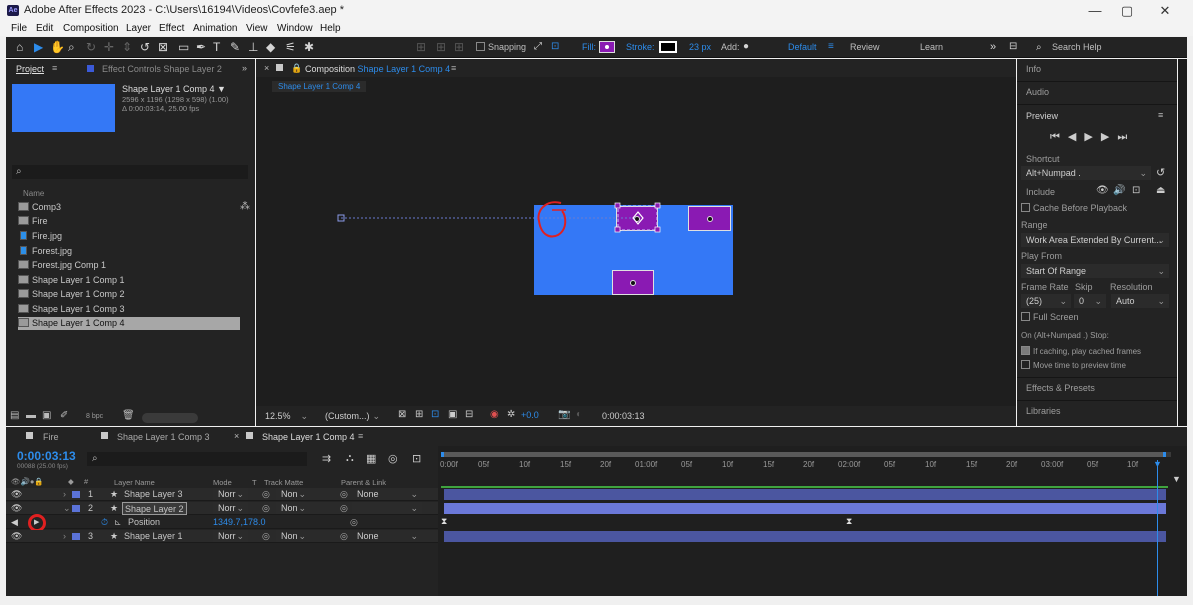 The height and width of the screenshot is (605, 1193). Describe the element at coordinates (1160, 115) in the screenshot. I see `preview-menu-icon: ≡` at that location.